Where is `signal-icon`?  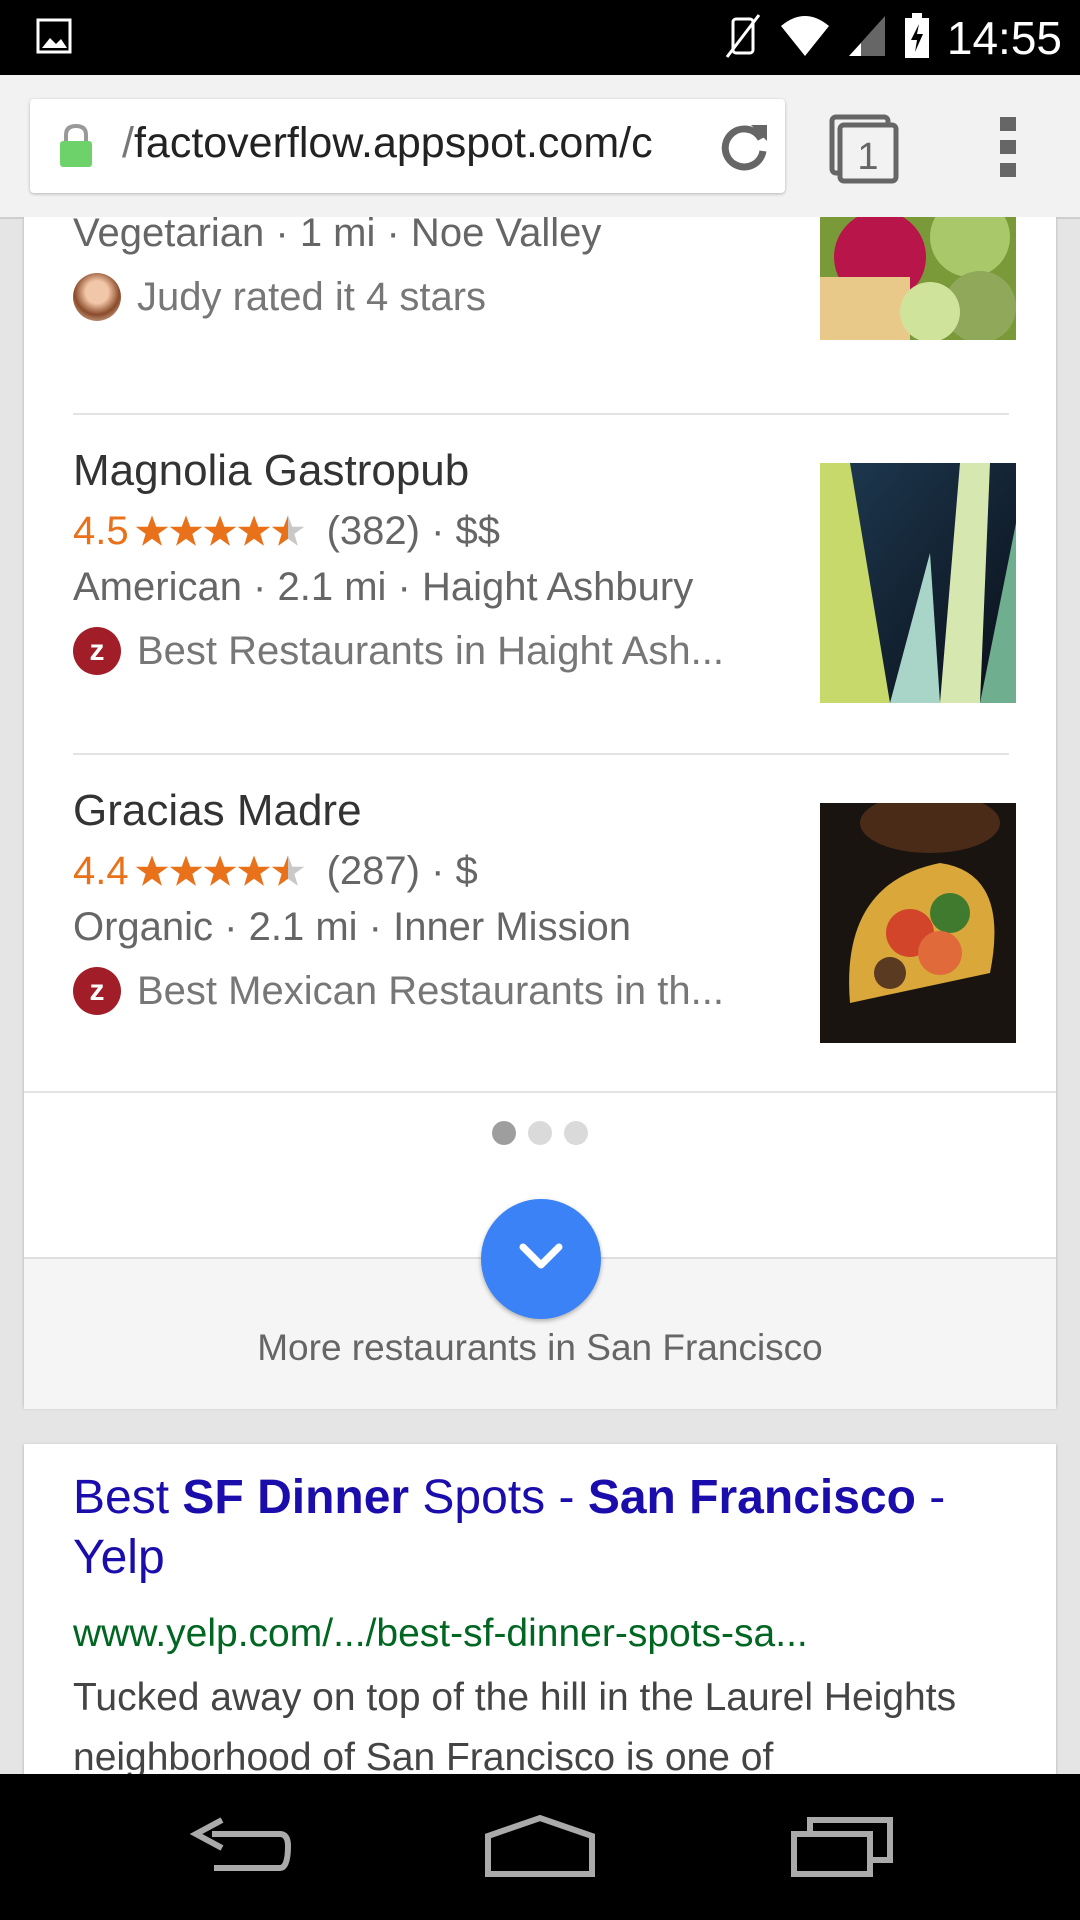 signal-icon is located at coordinates (867, 38).